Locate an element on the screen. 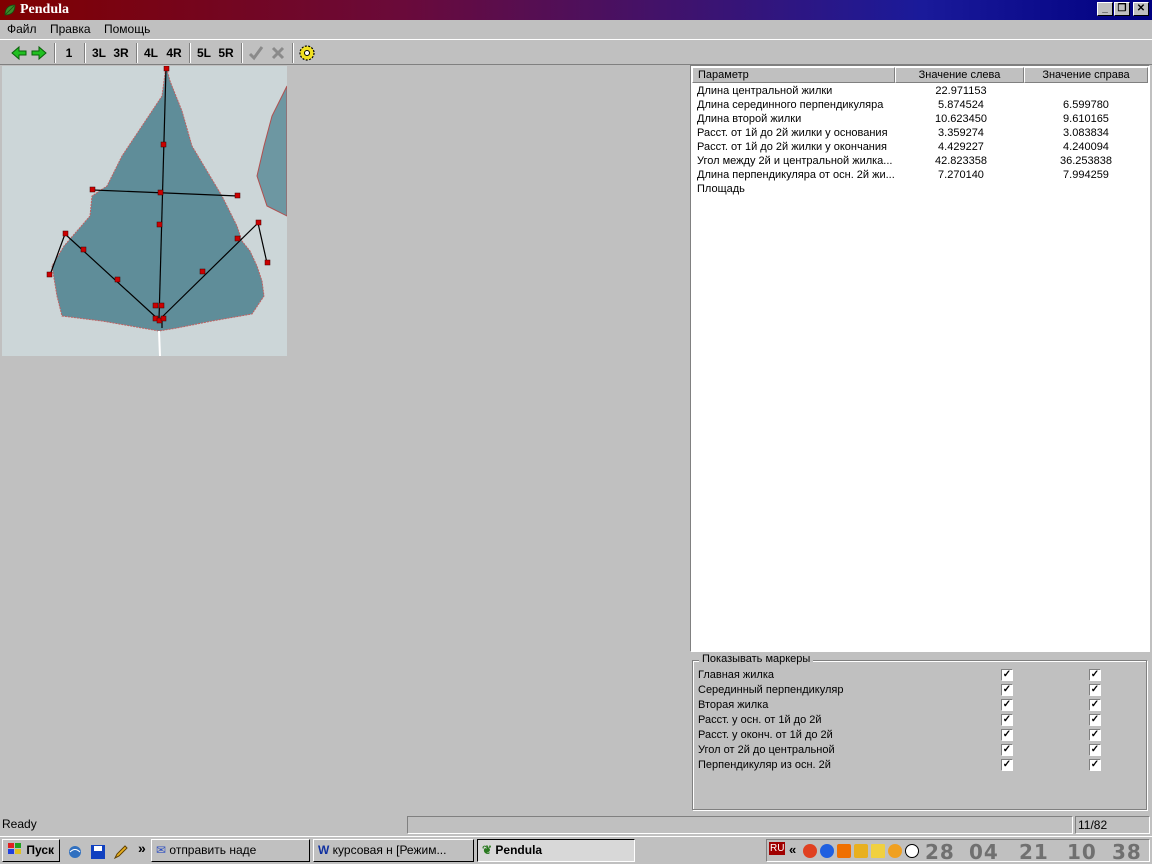 Image resolution: width=1152 pixels, height=864 pixels. tool-1: 1 is located at coordinates (69, 53).